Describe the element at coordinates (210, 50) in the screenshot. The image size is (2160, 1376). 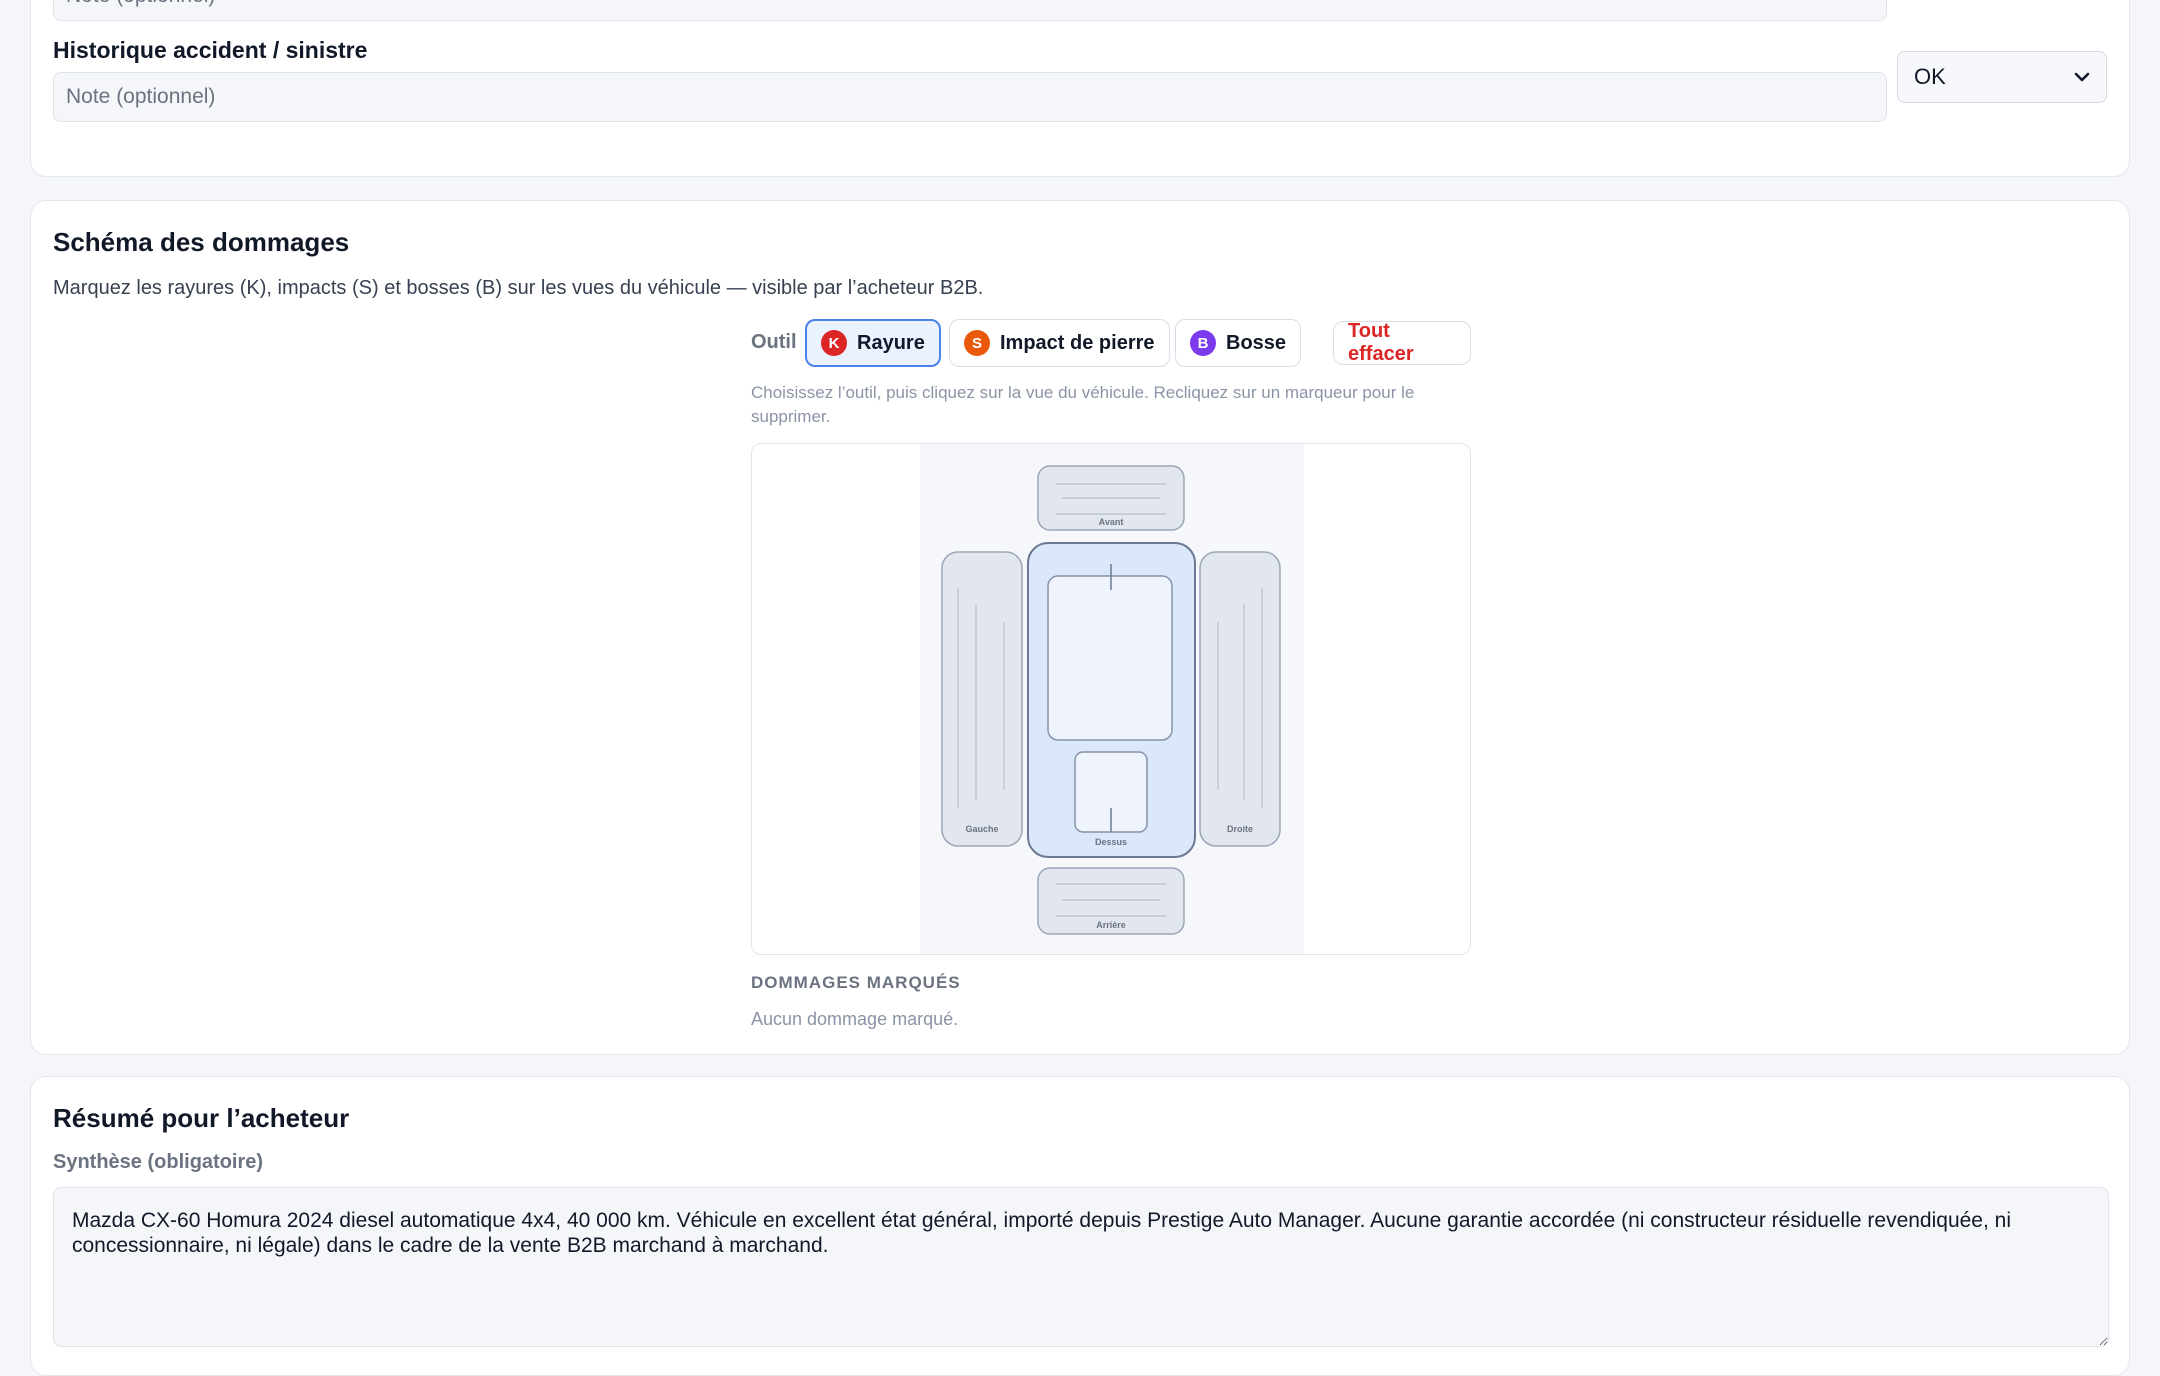
I see `accident-history-label: Historique accident / sinistre` at that location.